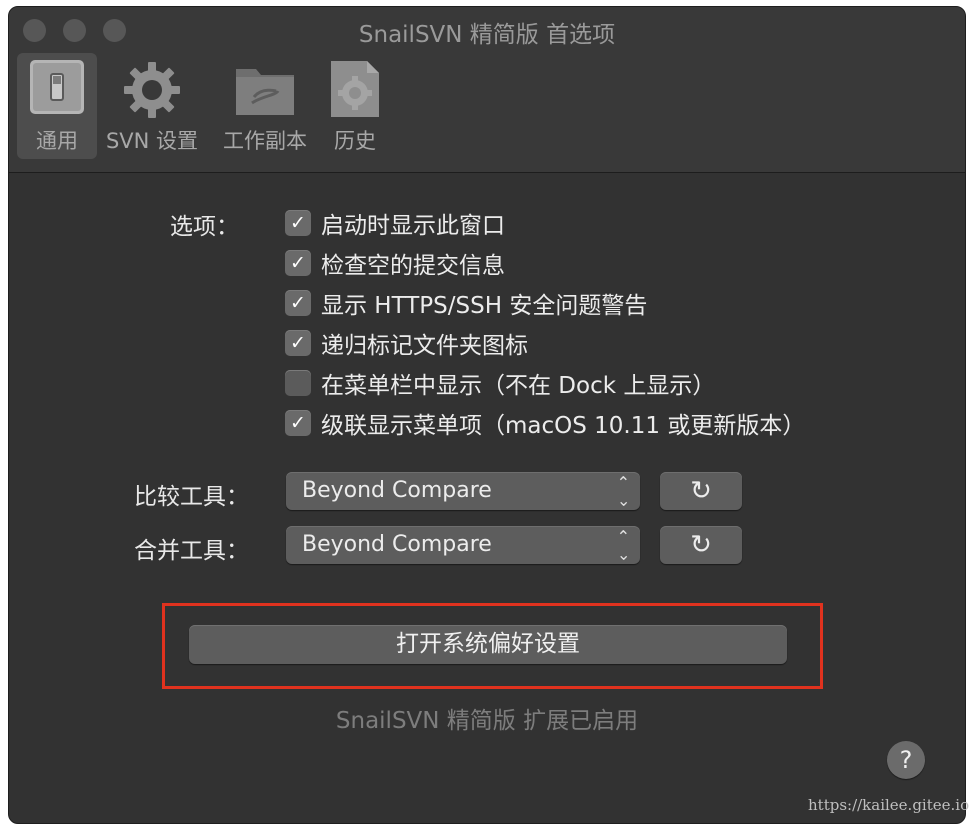 The height and width of the screenshot is (830, 974). Describe the element at coordinates (191, 551) in the screenshot. I see `merge-tool-label: 合并工具：` at that location.